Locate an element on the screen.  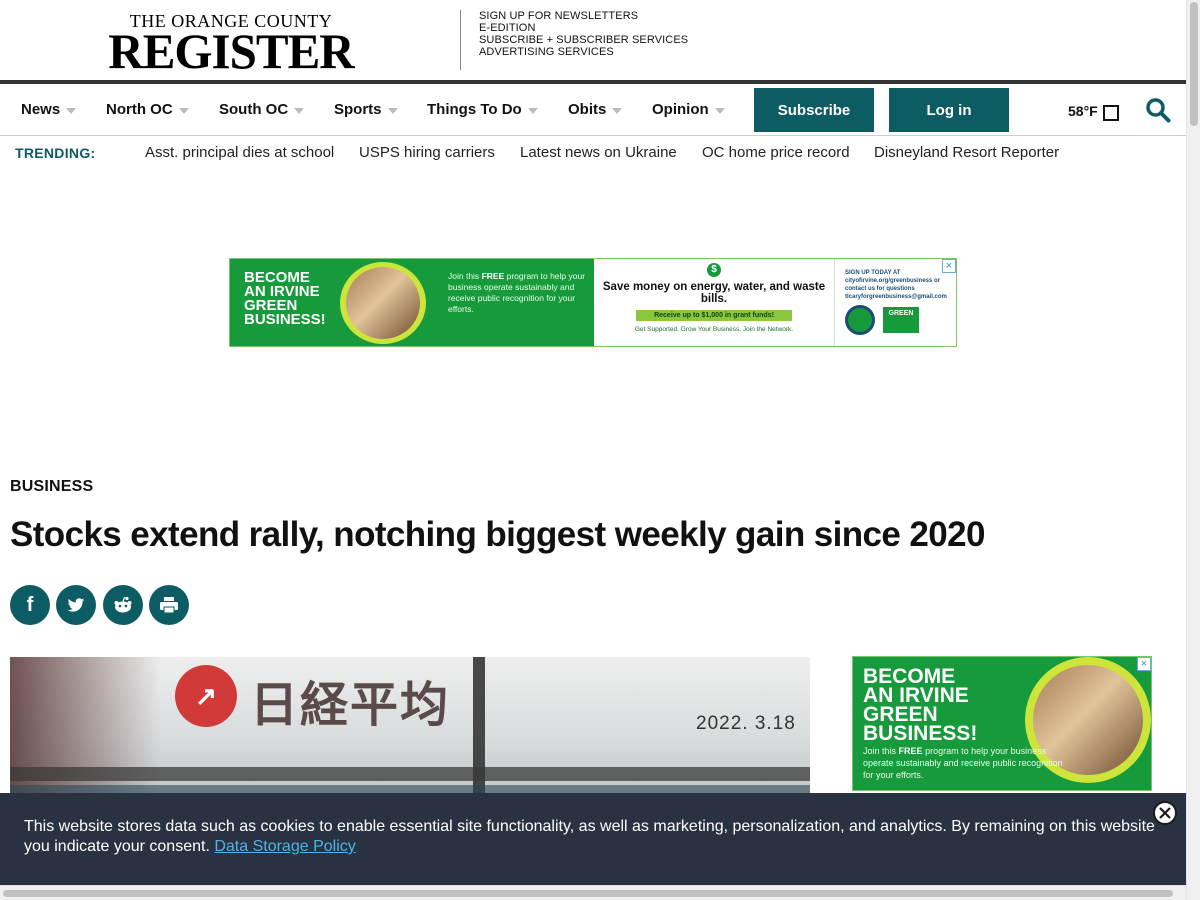
facebook-icon: f is located at coordinates (30, 604).